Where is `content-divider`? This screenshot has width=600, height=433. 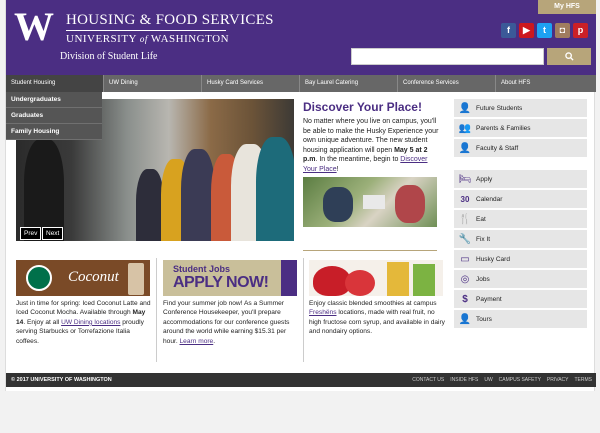
content-divider is located at coordinates (370, 250).